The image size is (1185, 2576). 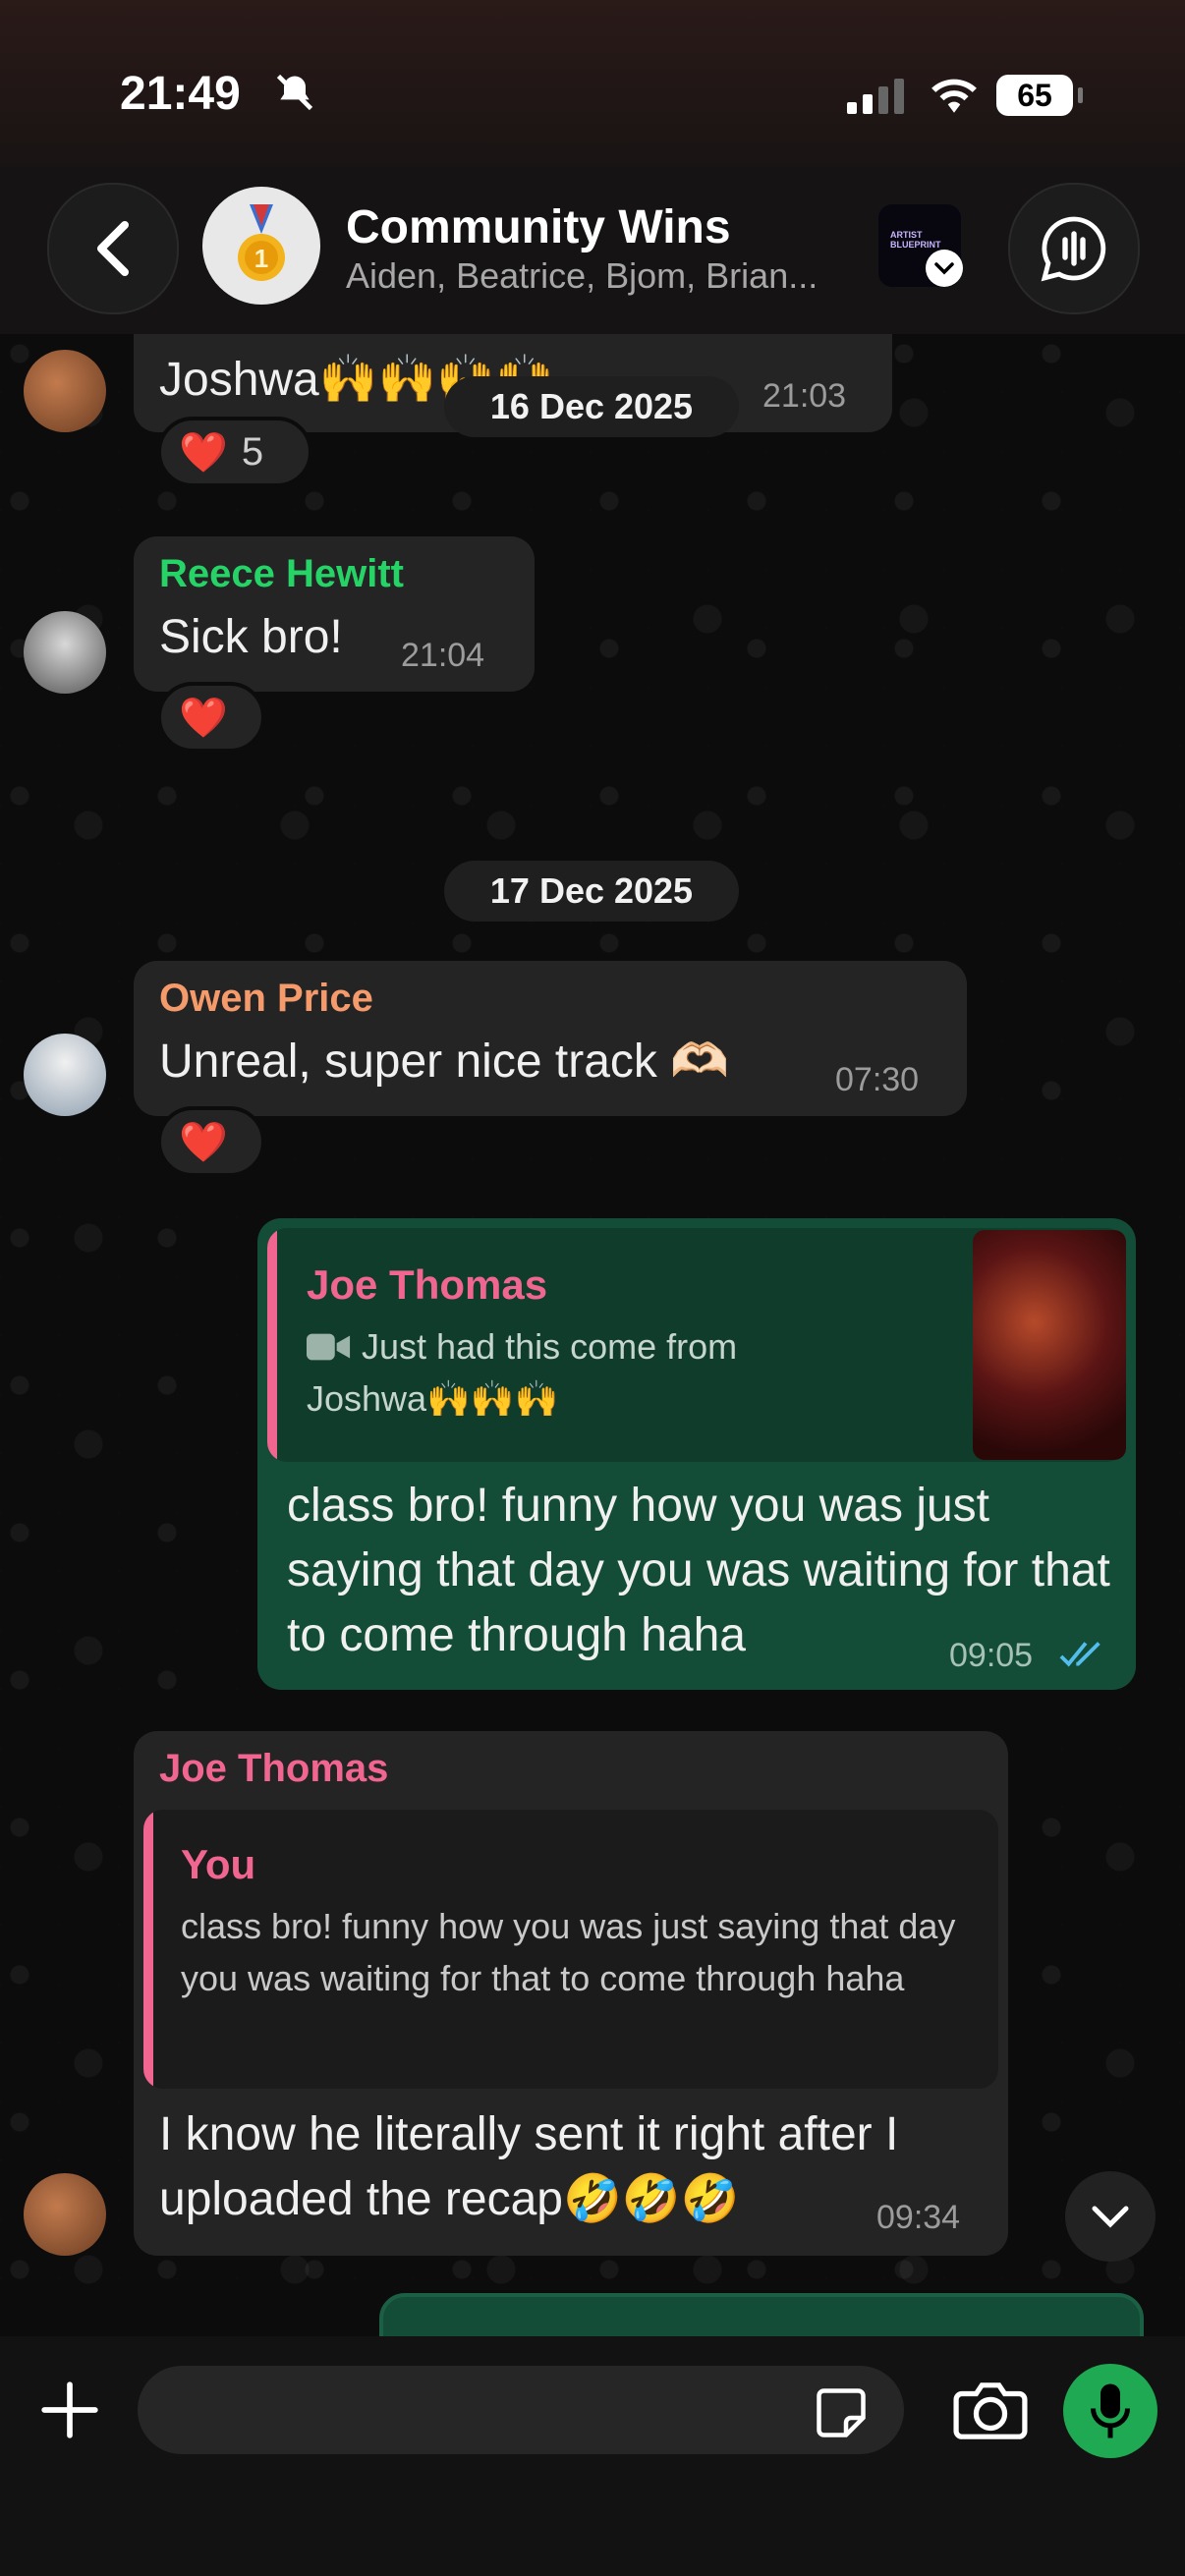 I want to click on message-time: 09:34, so click(x=919, y=2217).